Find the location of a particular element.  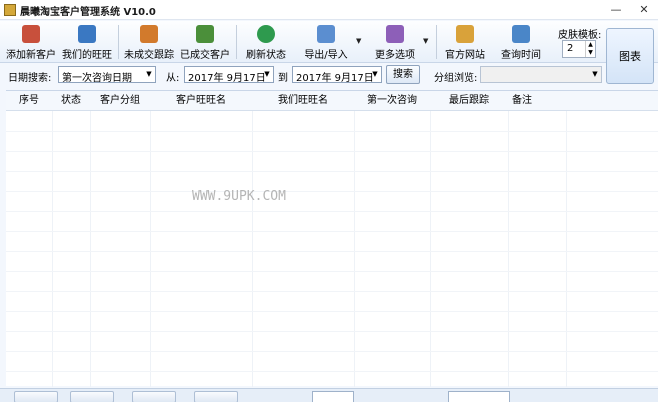

to-date-value: 2017年 9月17日 is located at coordinates (335, 78).